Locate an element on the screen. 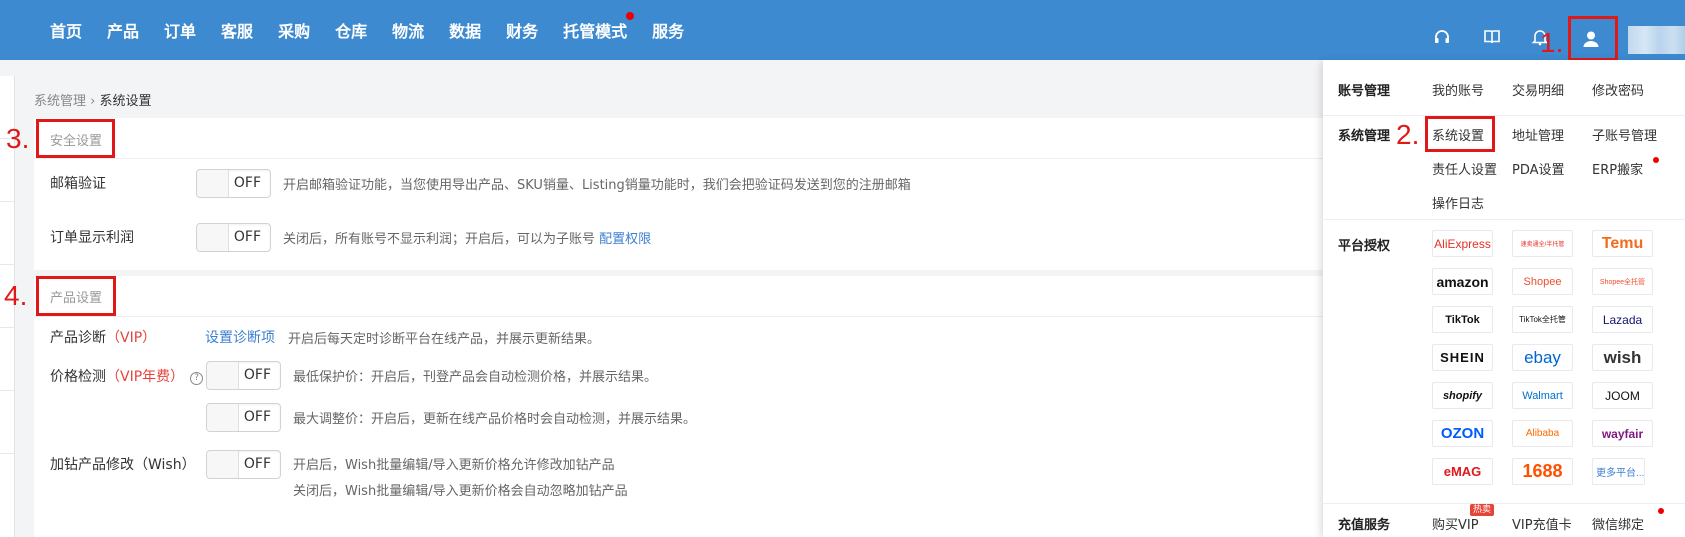 This screenshot has width=1685, height=537. my-account-link: 我的账号 is located at coordinates (1458, 89).